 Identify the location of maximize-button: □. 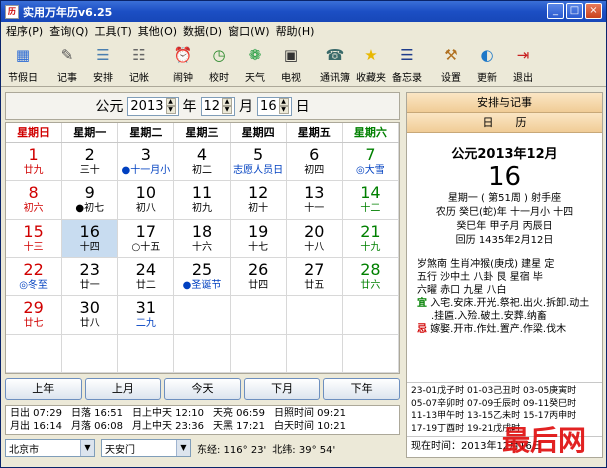
(574, 11).